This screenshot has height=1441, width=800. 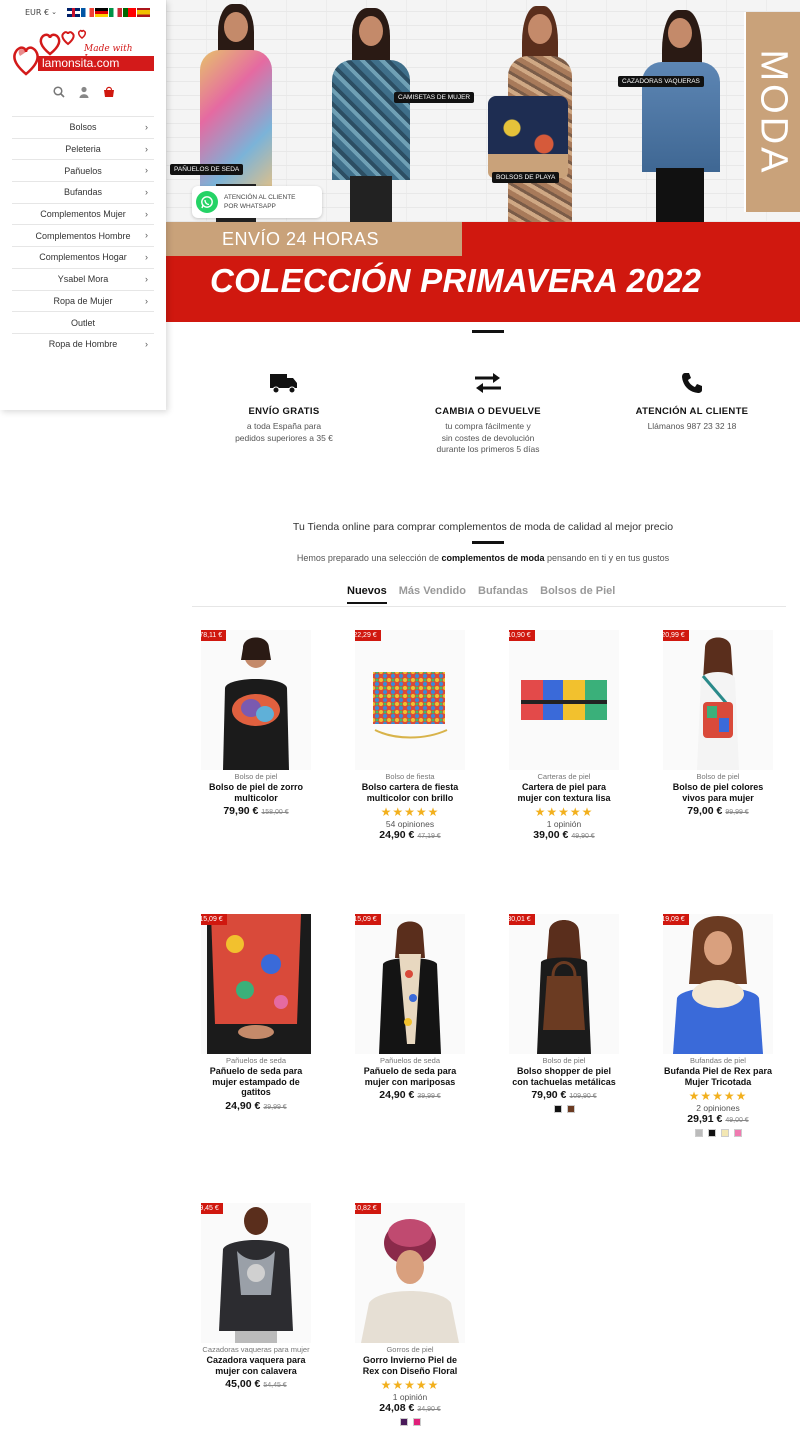 I want to click on sidebar-item-label: Pañuelos, so click(x=83, y=170).